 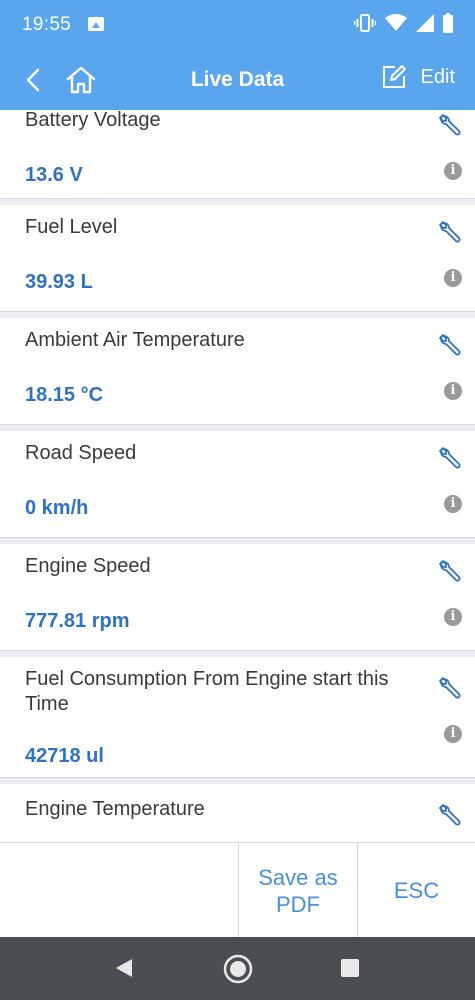 What do you see at coordinates (57, 508) in the screenshot?
I see `item-value: 0 km/h` at bounding box center [57, 508].